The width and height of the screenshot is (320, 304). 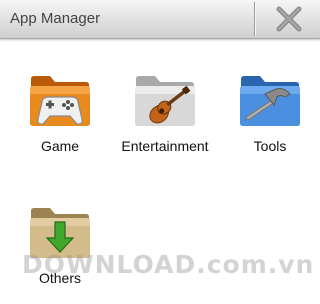 I want to click on gamepad-folder-icon, so click(x=60, y=101).